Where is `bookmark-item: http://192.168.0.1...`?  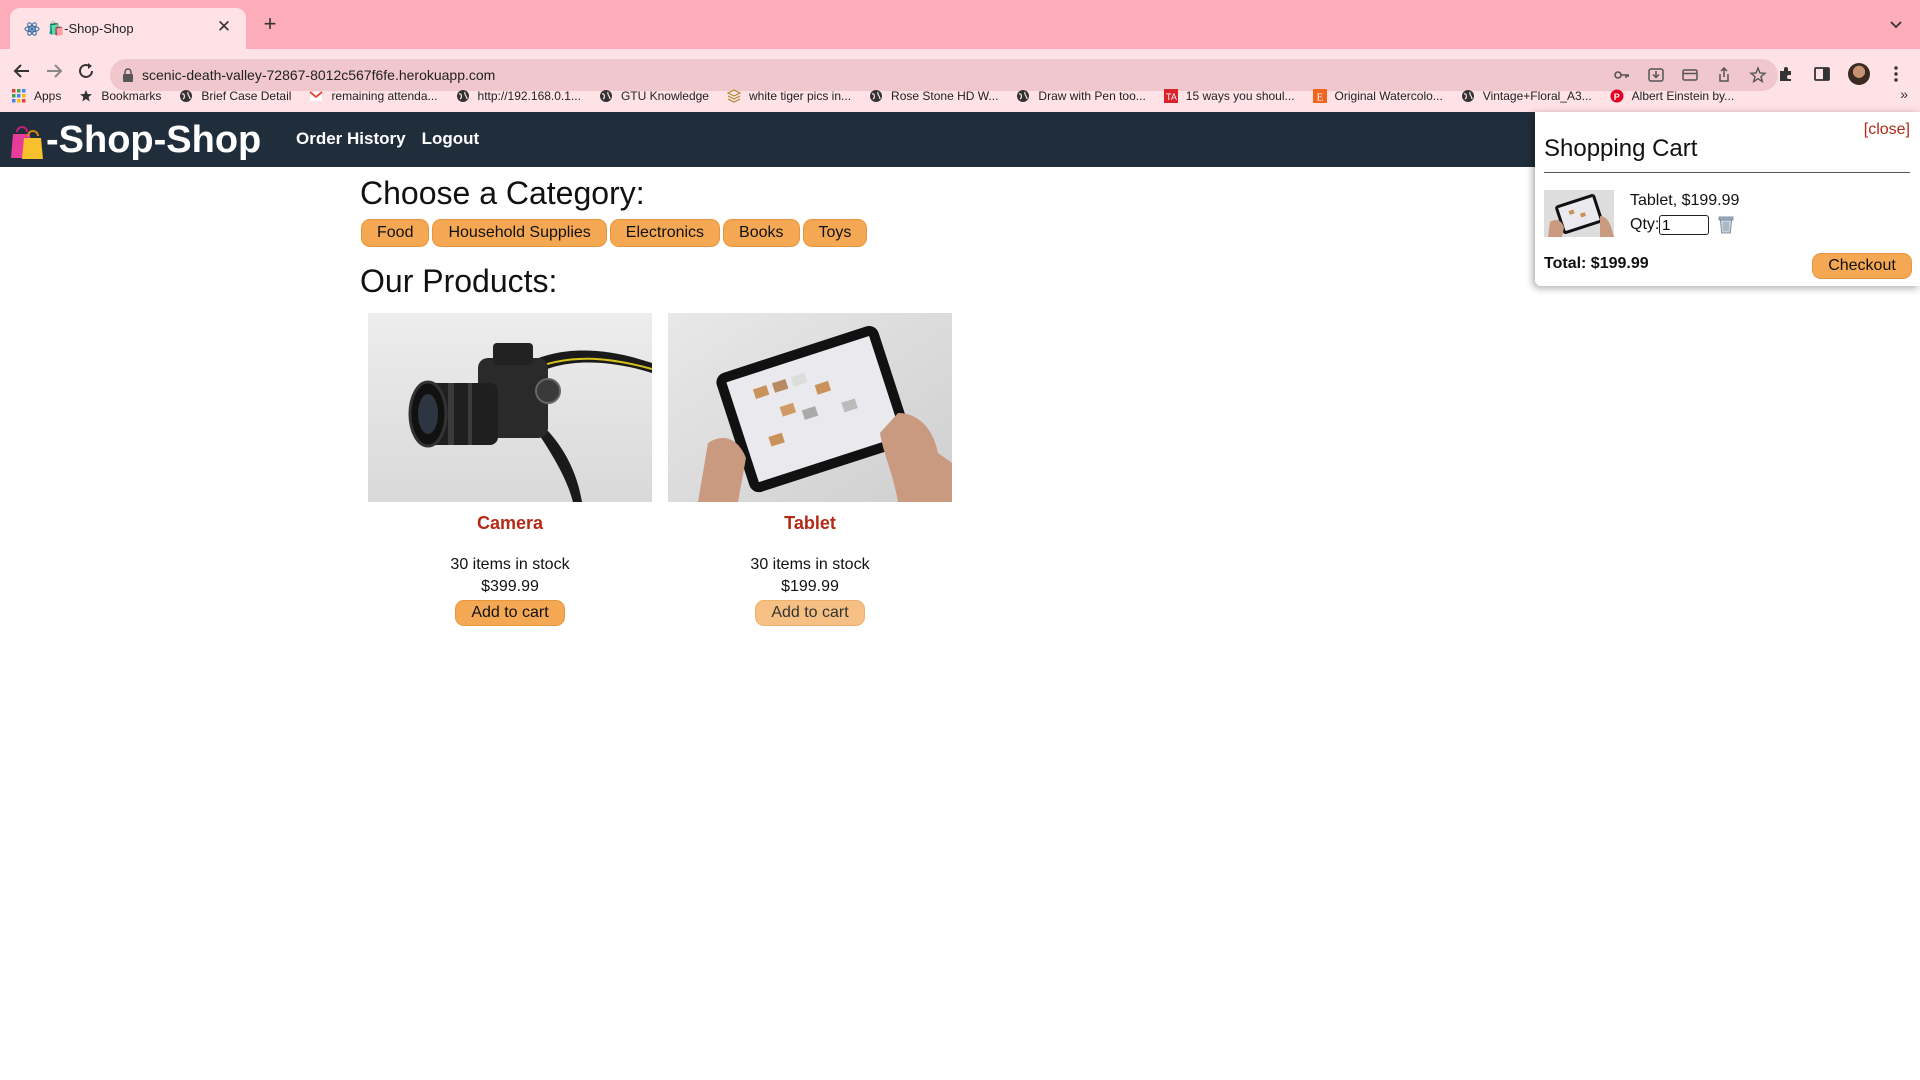
bookmark-item: http://192.168.0.1... is located at coordinates (518, 96).